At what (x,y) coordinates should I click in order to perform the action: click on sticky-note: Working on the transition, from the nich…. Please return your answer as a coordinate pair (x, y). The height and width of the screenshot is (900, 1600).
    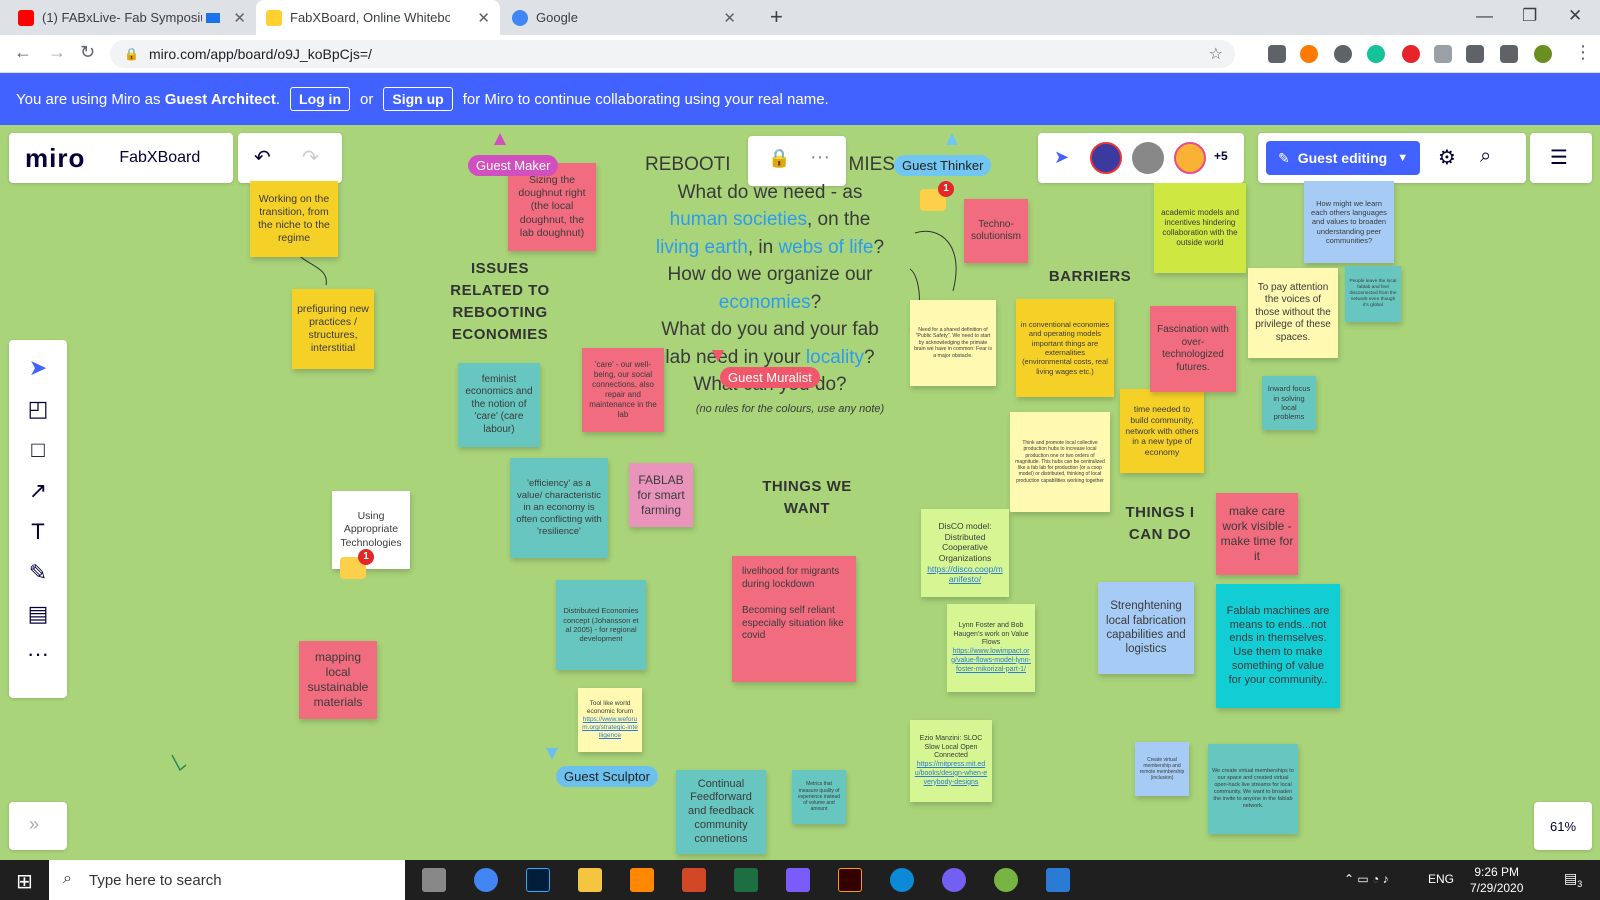
    Looking at the image, I should click on (294, 219).